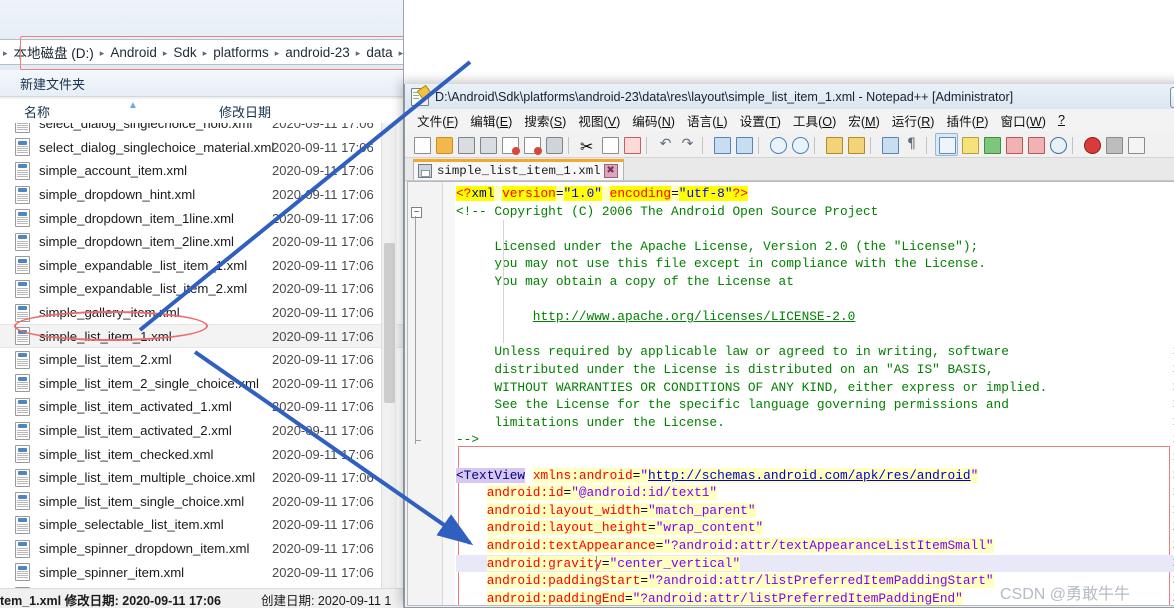 This screenshot has width=1174, height=608. What do you see at coordinates (201, 336) in the screenshot?
I see `file-row: simple_list_item_1.xml 2020-09-11 17:06` at bounding box center [201, 336].